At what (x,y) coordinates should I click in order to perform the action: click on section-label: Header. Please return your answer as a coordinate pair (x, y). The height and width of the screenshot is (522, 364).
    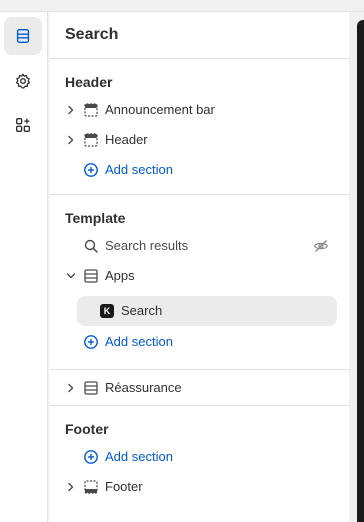
    Looking at the image, I should click on (126, 139).